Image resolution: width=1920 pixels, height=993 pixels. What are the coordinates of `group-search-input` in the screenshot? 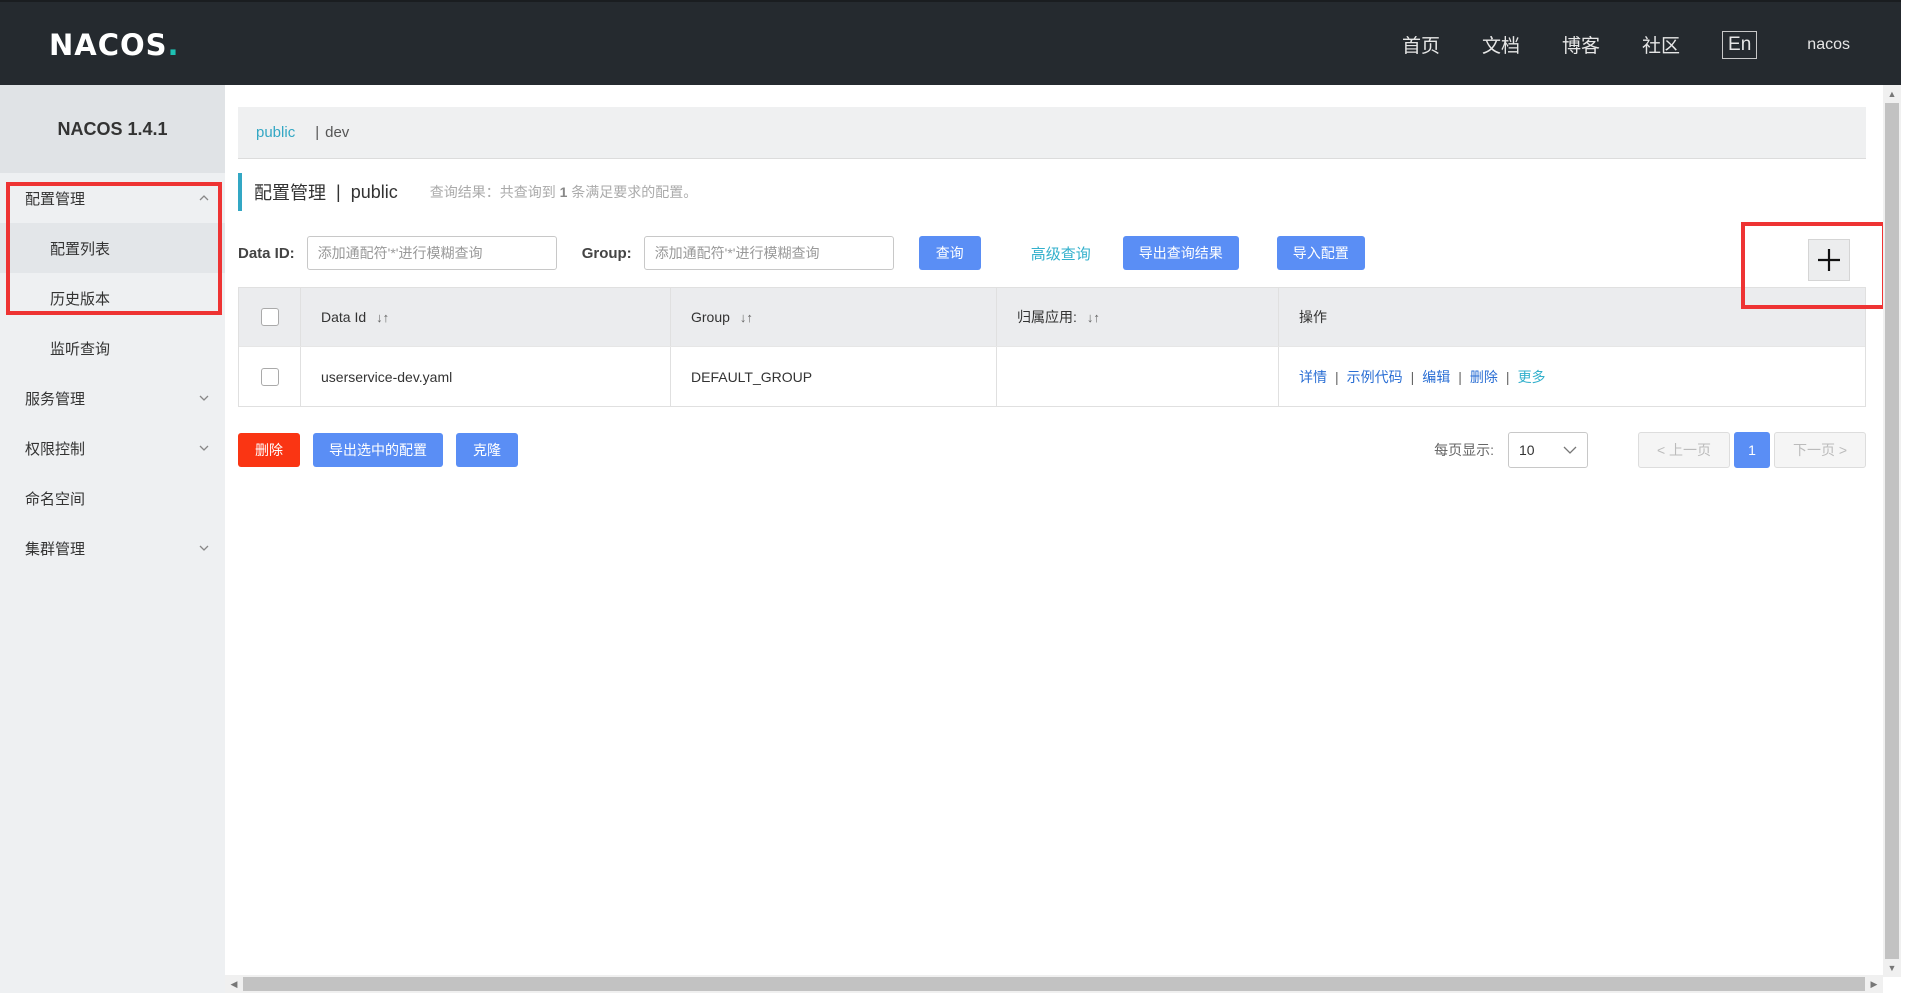 It's located at (768, 253).